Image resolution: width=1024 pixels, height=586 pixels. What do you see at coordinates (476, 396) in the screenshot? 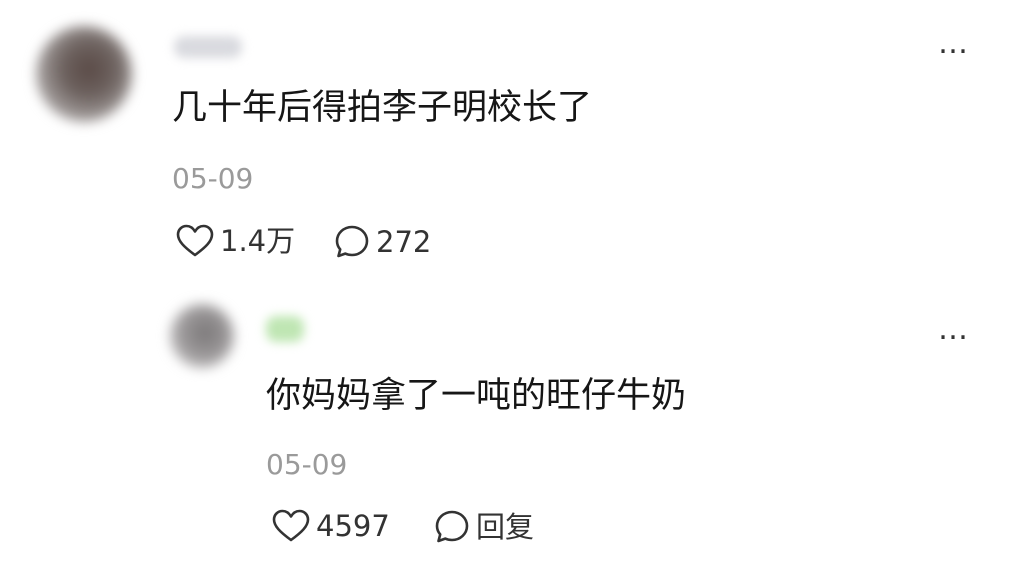
I see `reply-text: 你妈妈拿了一吨的旺仔牛奶` at bounding box center [476, 396].